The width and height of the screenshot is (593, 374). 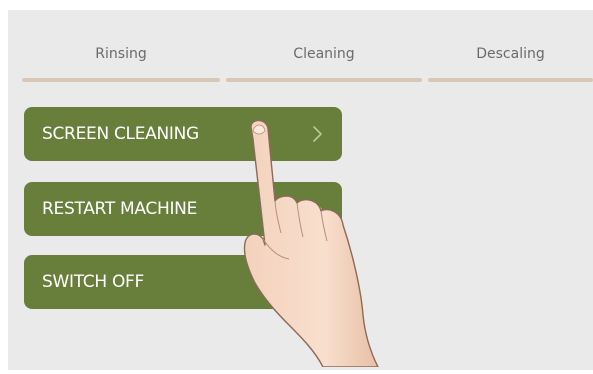 What do you see at coordinates (93, 282) in the screenshot?
I see `button-label: SWITCH OFF` at bounding box center [93, 282].